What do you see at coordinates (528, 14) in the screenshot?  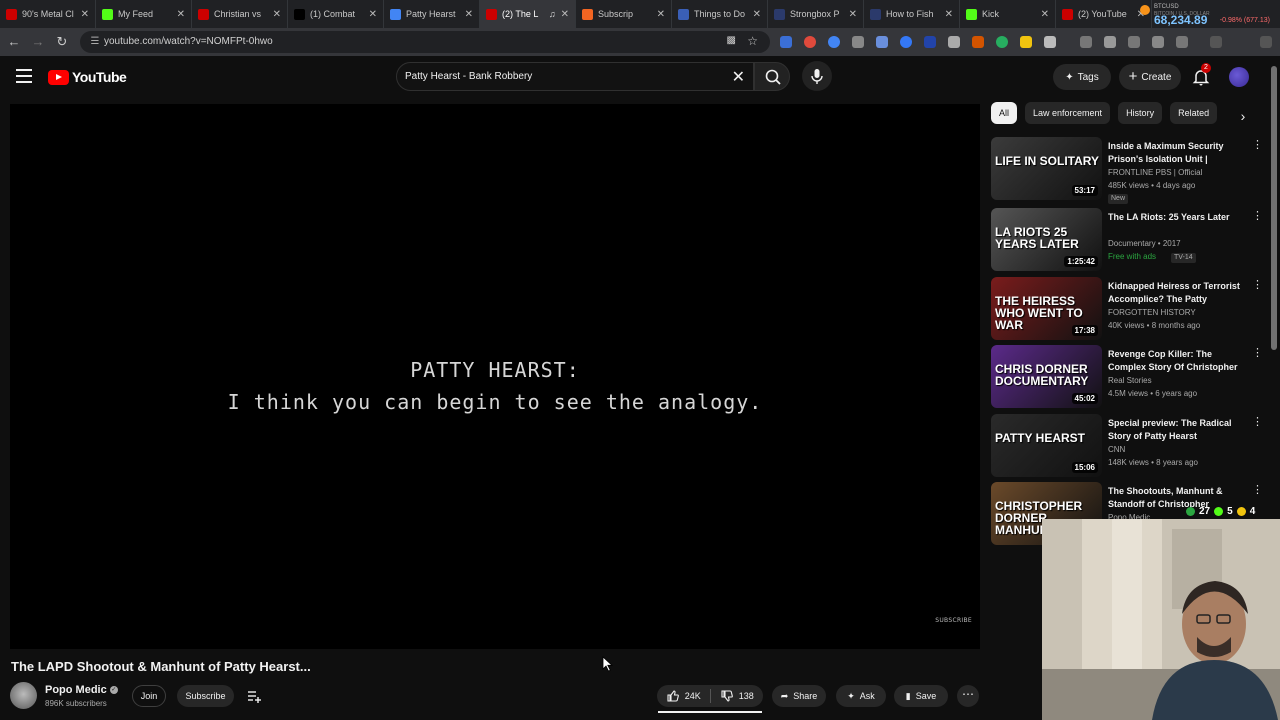 I see `browser-tab: (2) The L ♫ ✕` at bounding box center [528, 14].